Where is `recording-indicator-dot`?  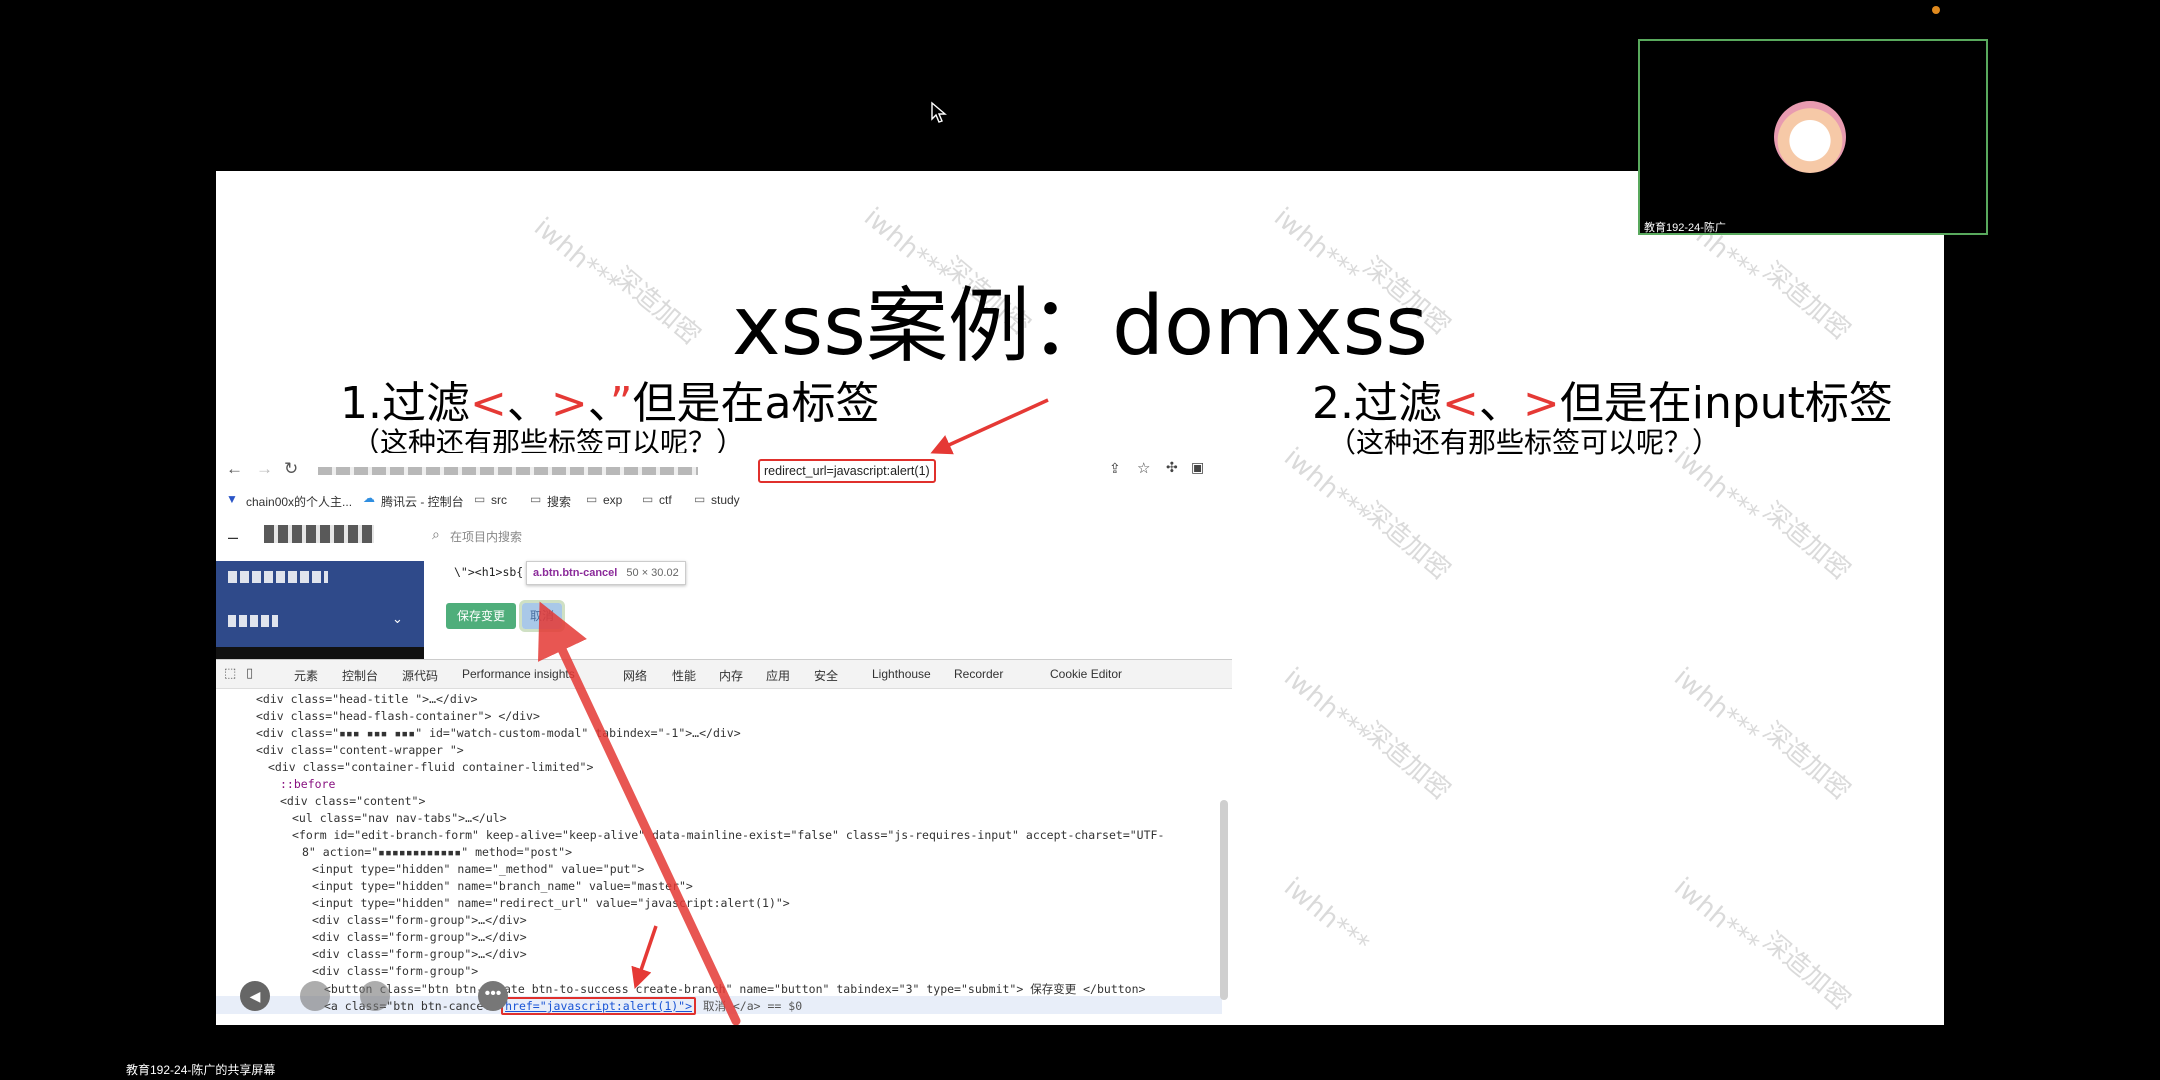 recording-indicator-dot is located at coordinates (1936, 10).